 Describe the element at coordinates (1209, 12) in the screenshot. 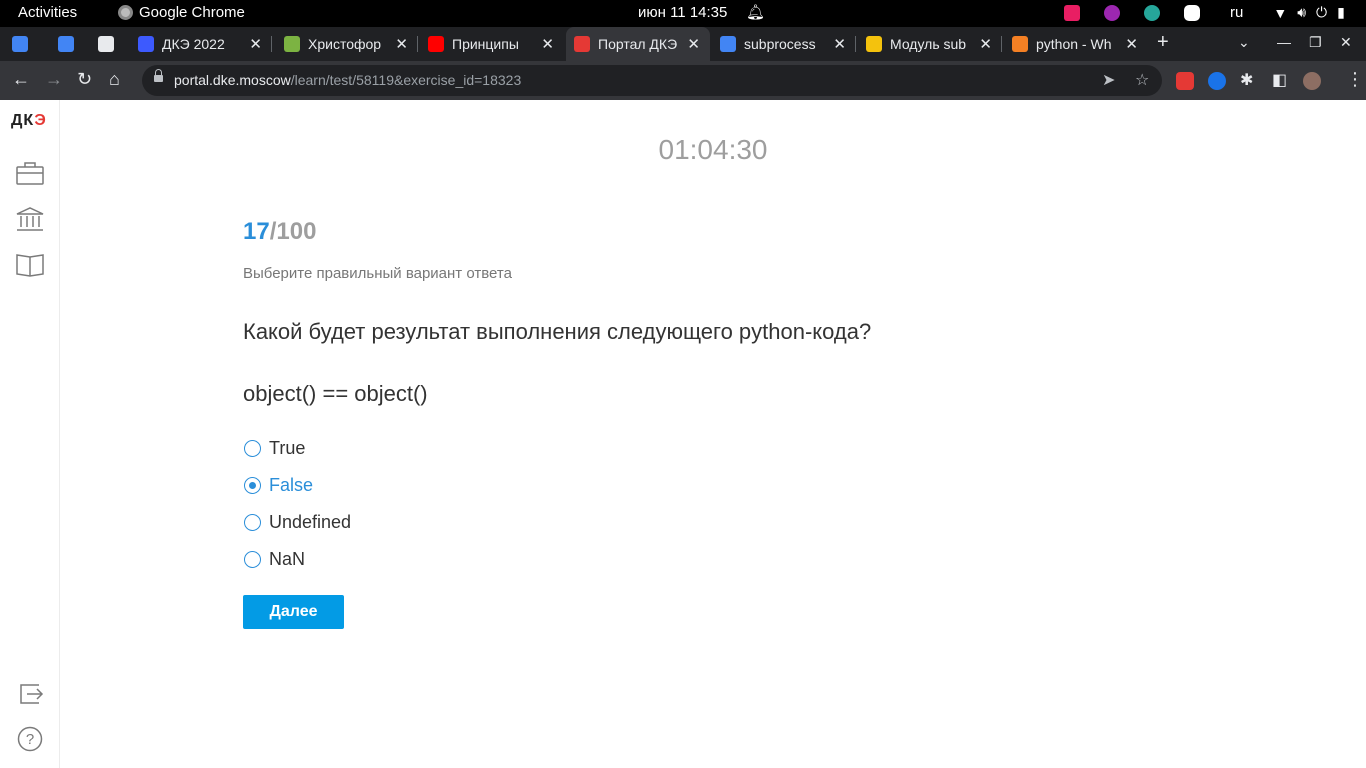

I see `system-tray: ru ▼ 🔊︎ ⏻ ▮` at that location.